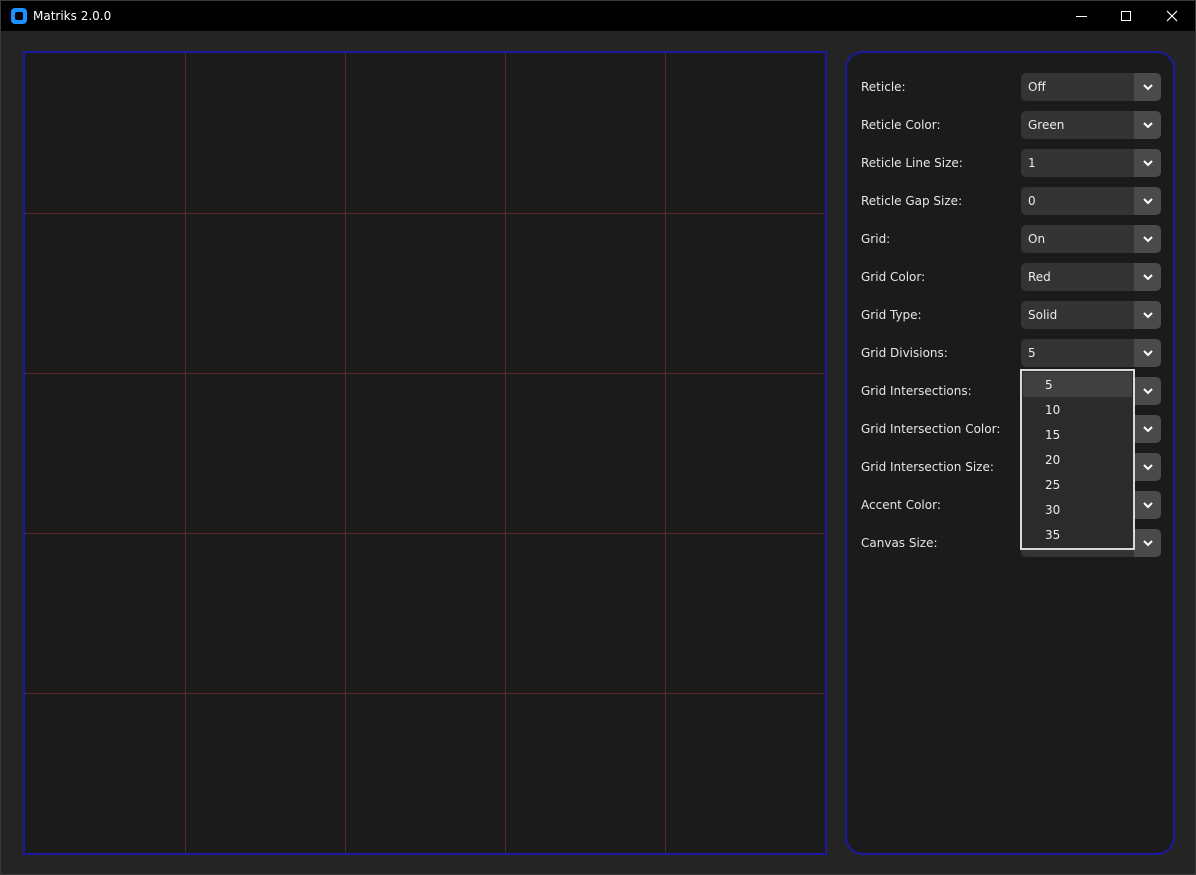  I want to click on dropdown-option: 25, so click(1077, 484).